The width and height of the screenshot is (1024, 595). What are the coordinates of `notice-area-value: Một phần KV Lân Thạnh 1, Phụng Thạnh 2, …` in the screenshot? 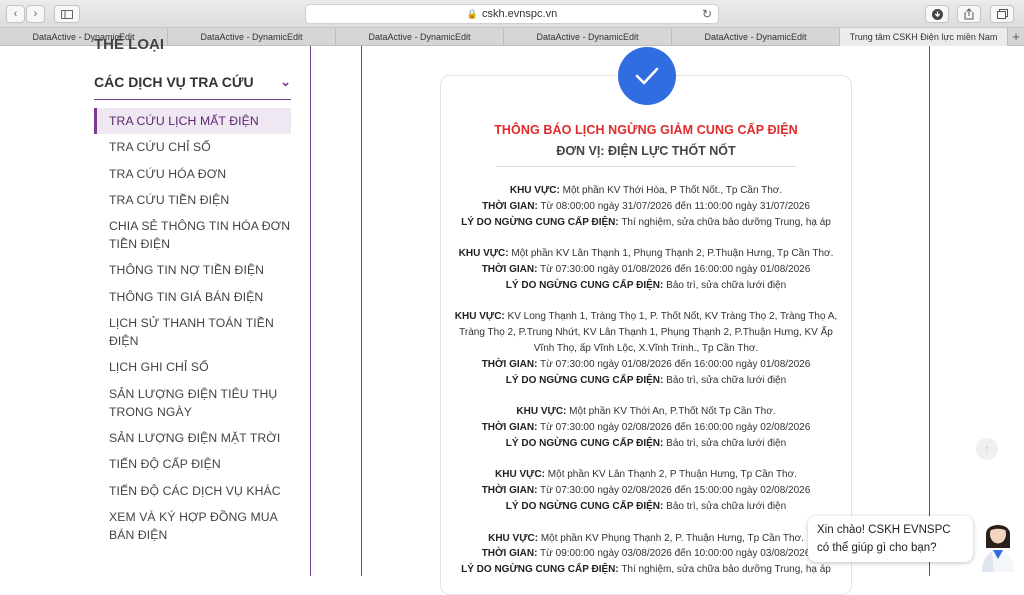 It's located at (672, 254).